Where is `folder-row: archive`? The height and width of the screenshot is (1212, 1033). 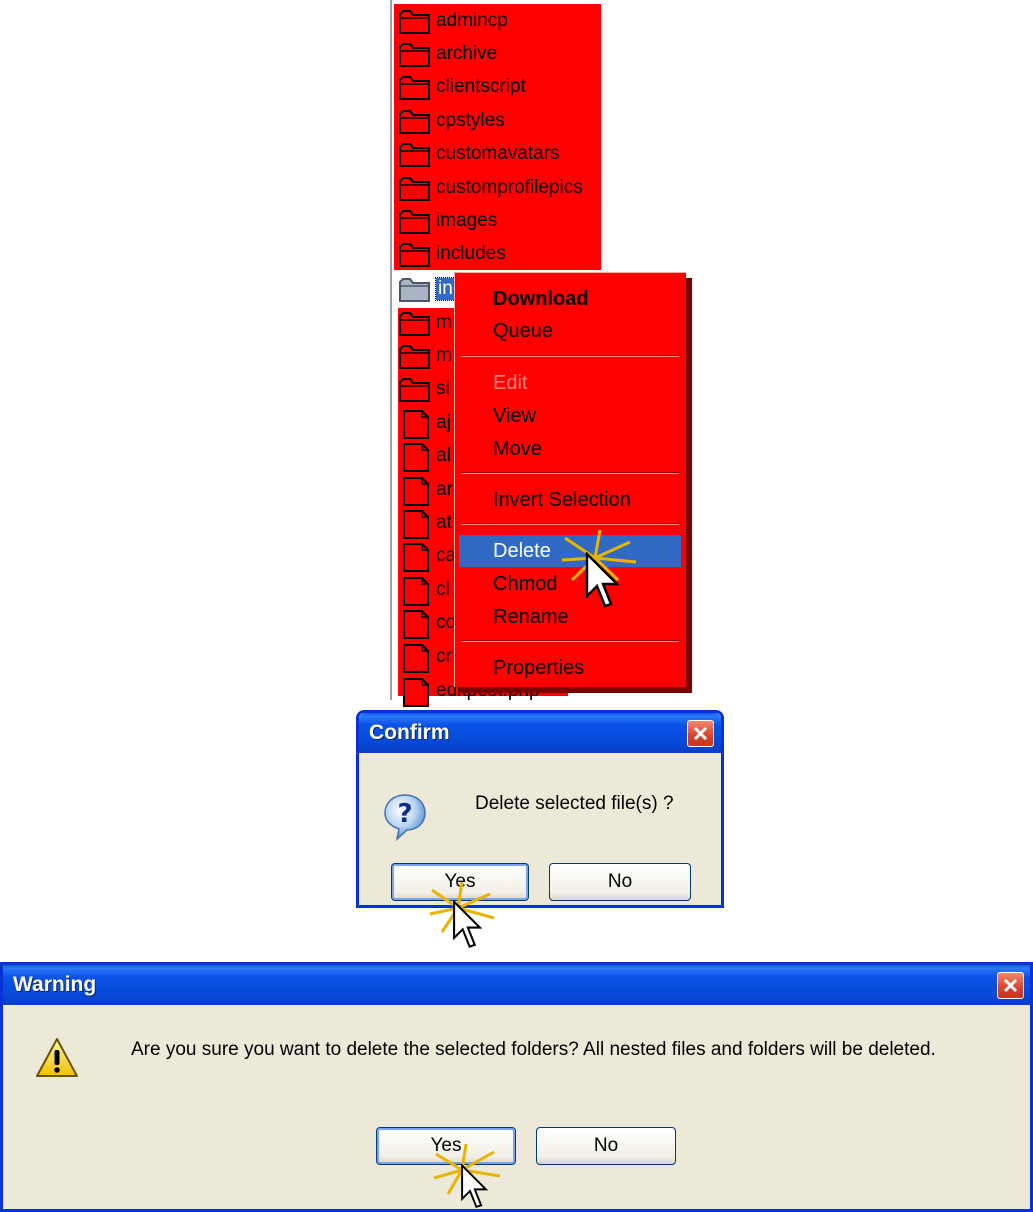
folder-row: archive is located at coordinates (528, 53).